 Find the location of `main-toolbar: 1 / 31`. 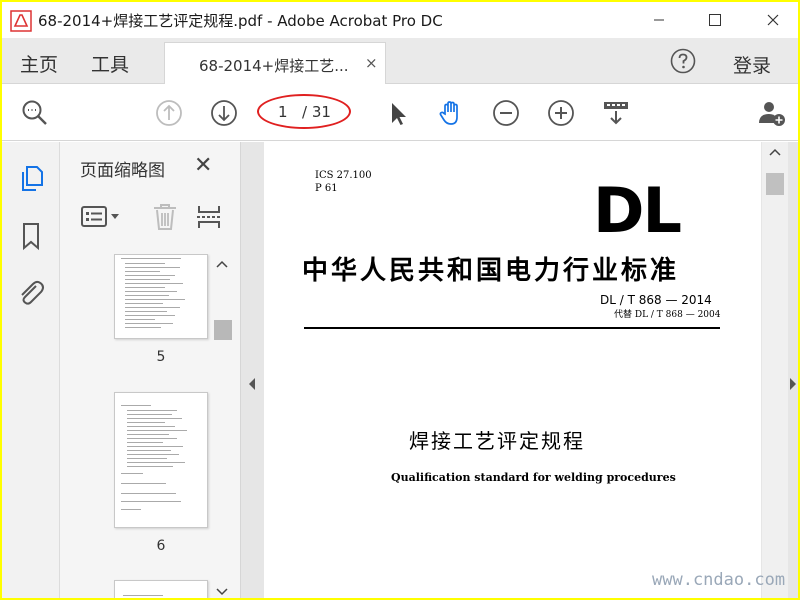

main-toolbar: 1 / 31 is located at coordinates (400, 112).